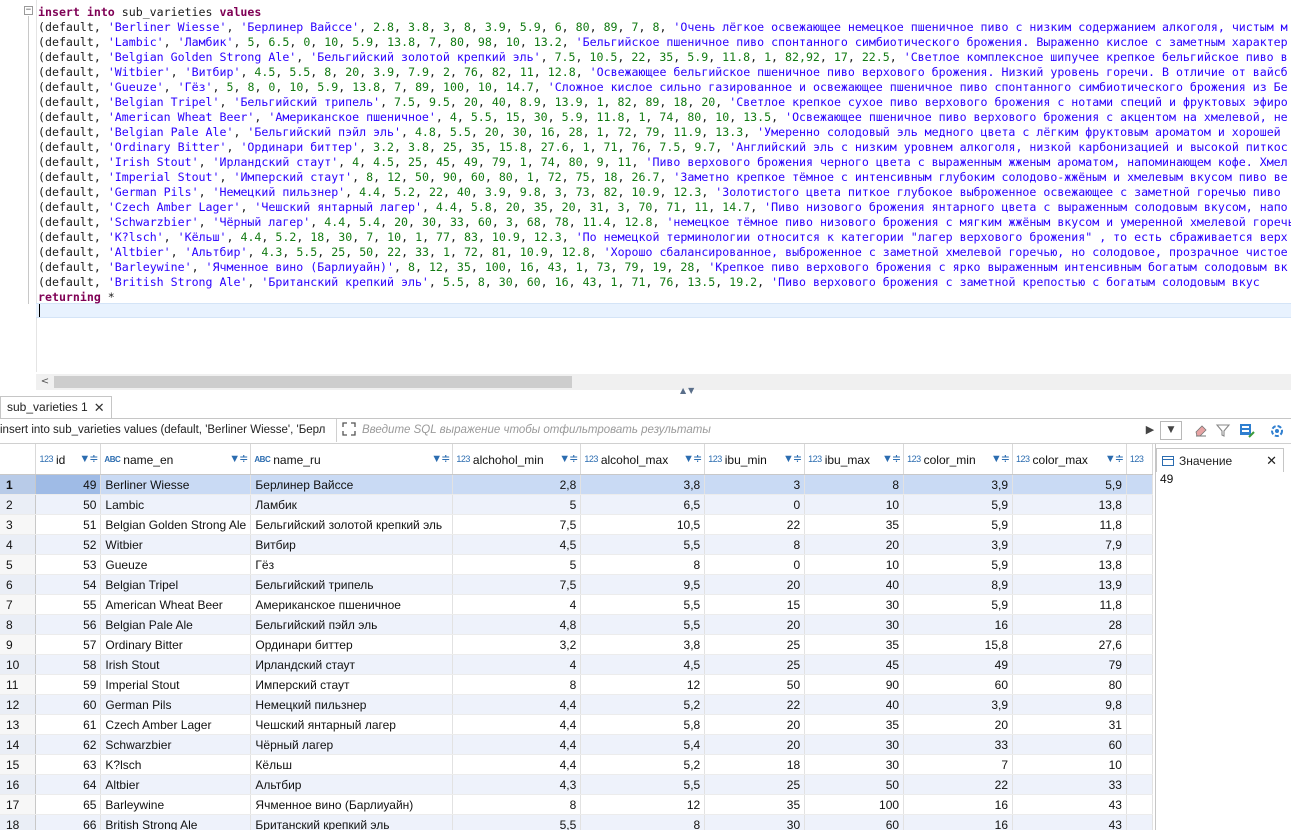 This screenshot has height=830, width=1291. Describe the element at coordinates (99, 407) in the screenshot. I see `close-tab-icon: ✕` at that location.